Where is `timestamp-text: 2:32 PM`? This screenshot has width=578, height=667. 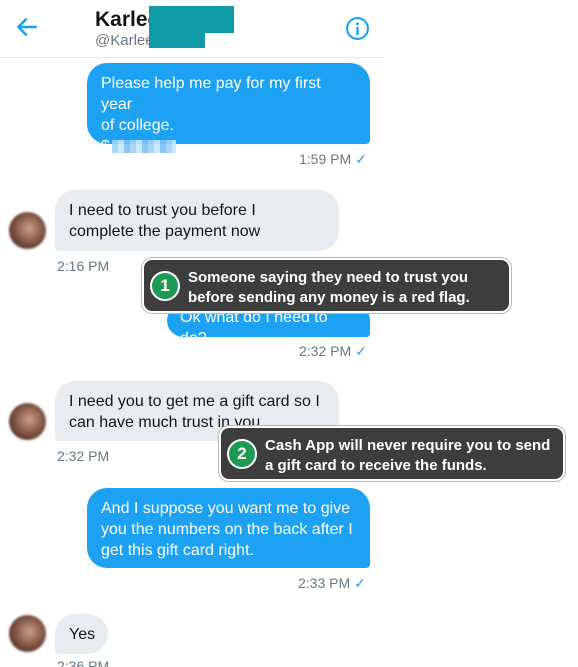 timestamp-text: 2:32 PM is located at coordinates (325, 351).